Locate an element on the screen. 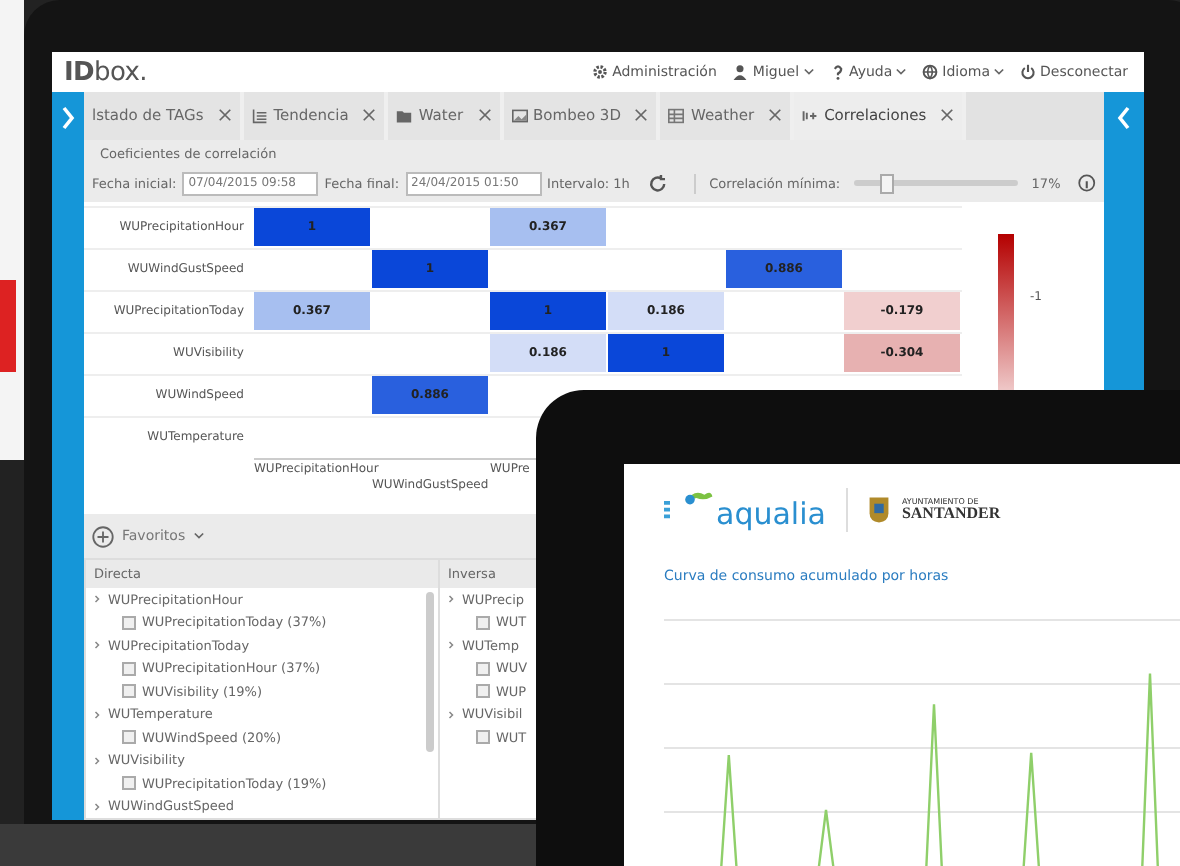 This screenshot has height=866, width=1180. slider-thumb is located at coordinates (887, 184).